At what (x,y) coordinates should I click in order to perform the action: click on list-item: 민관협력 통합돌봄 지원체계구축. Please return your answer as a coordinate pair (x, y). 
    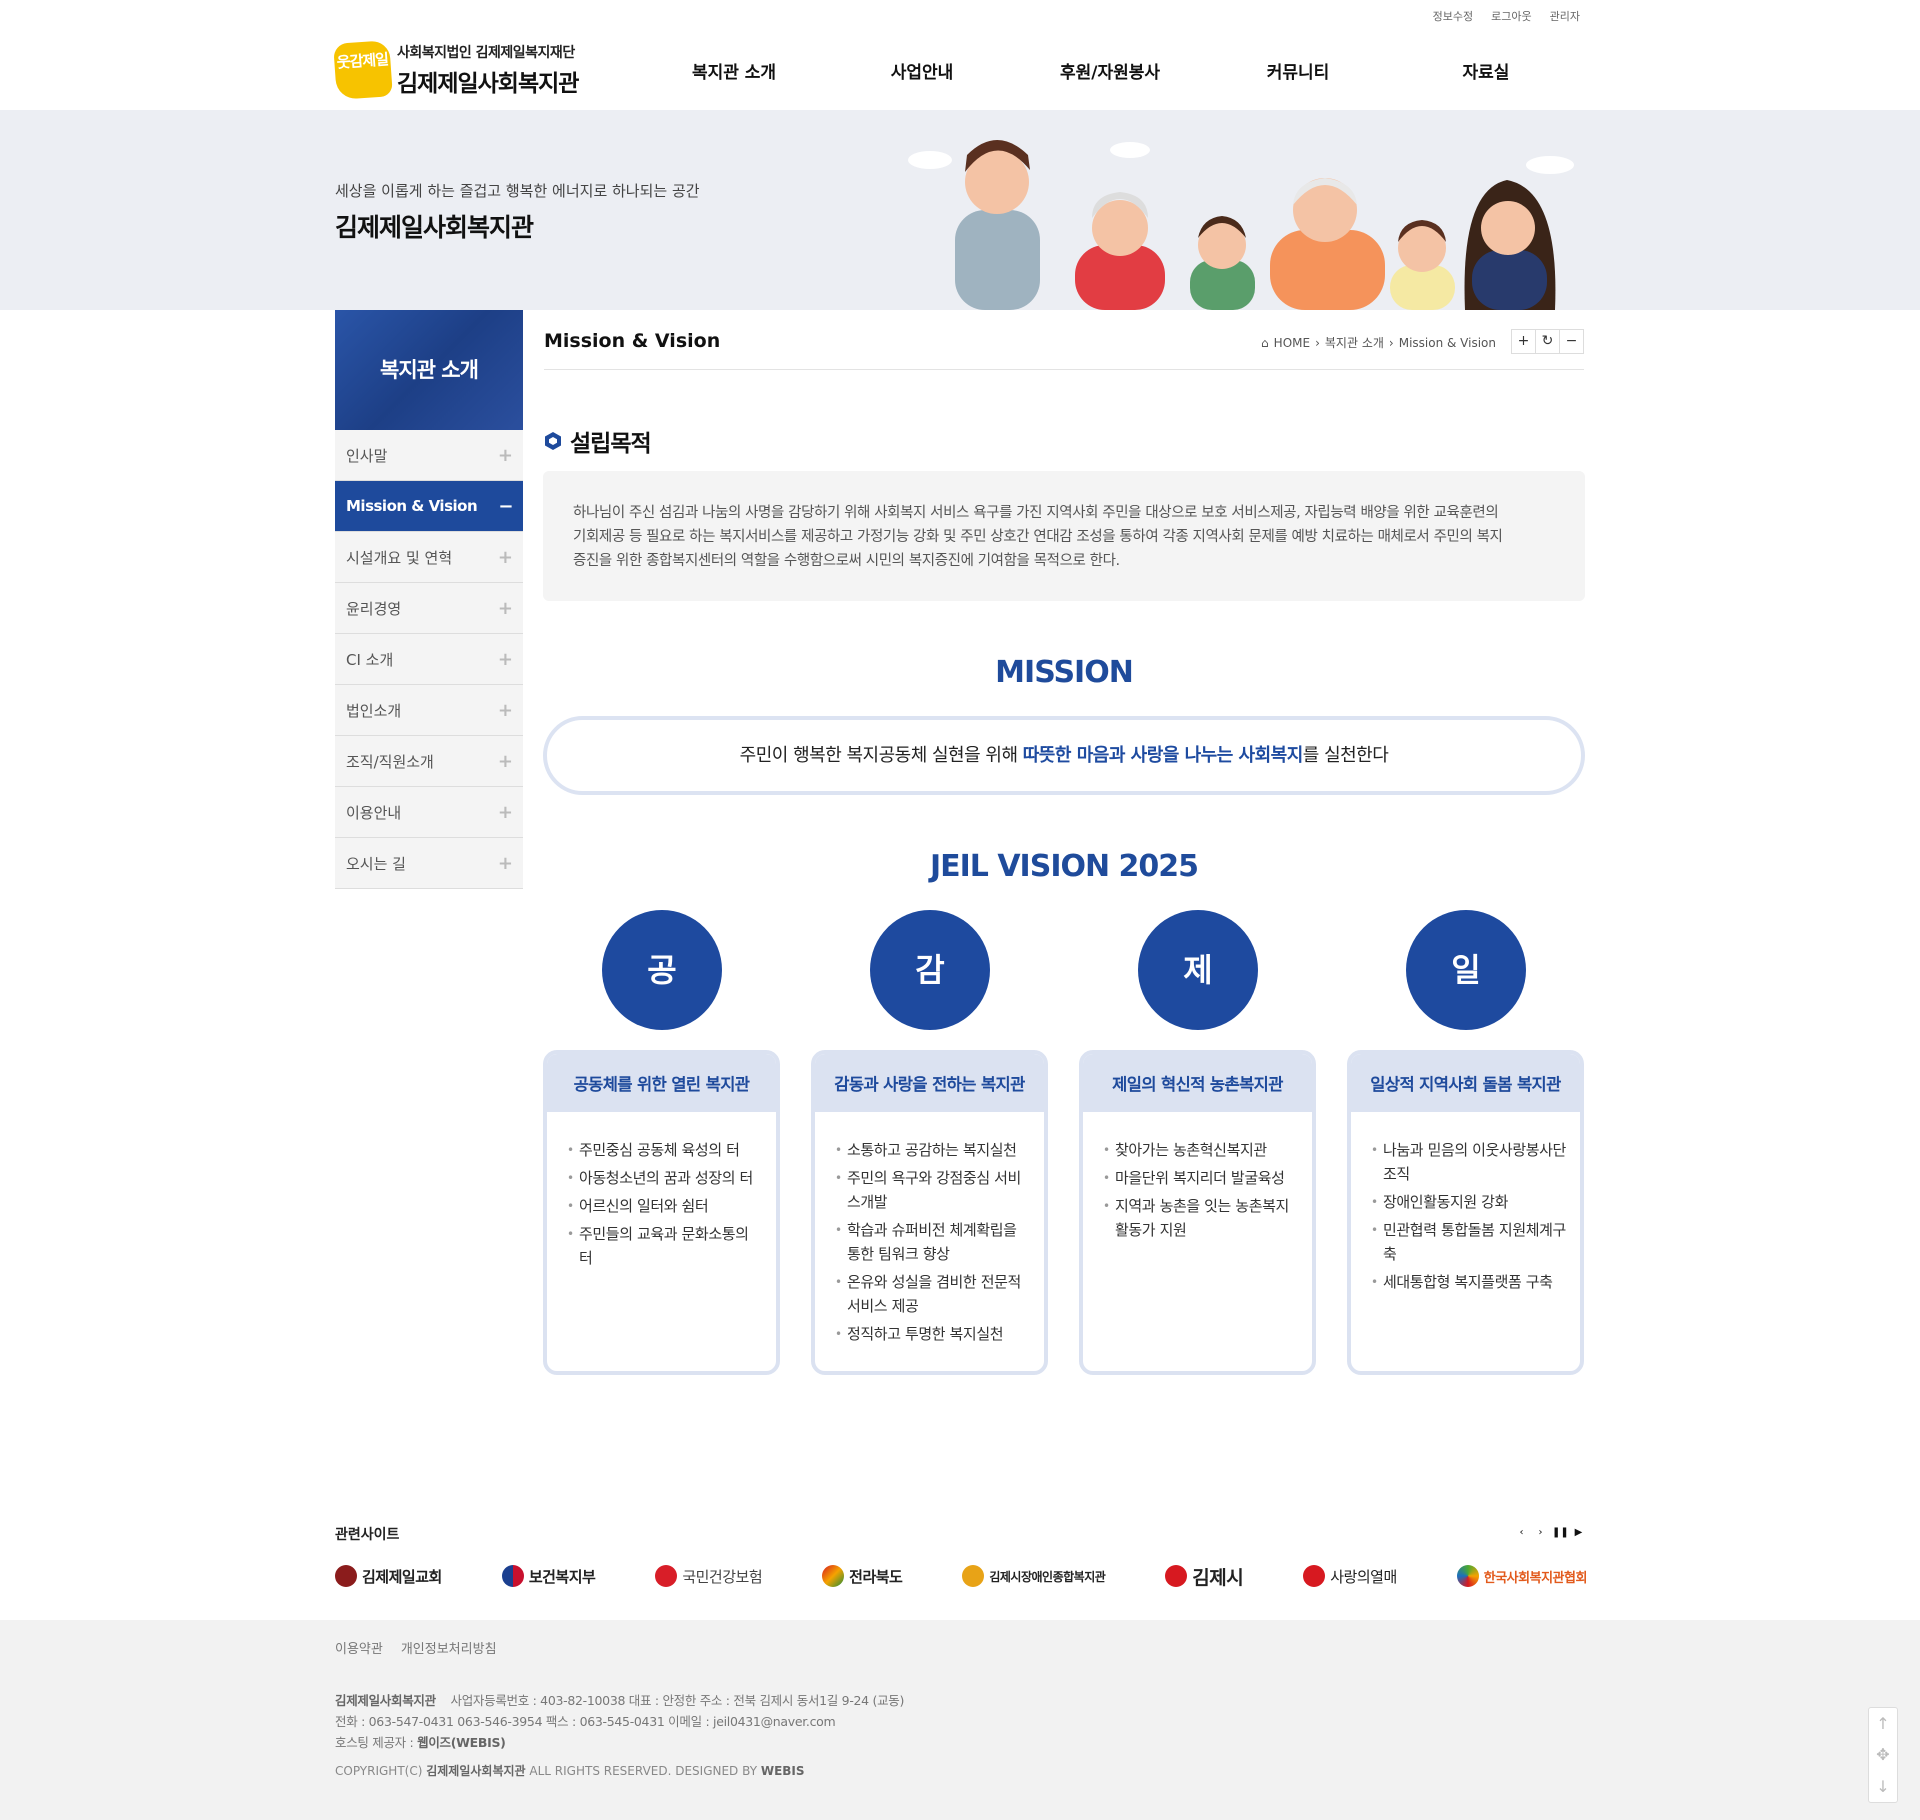
    Looking at the image, I should click on (1468, 1242).